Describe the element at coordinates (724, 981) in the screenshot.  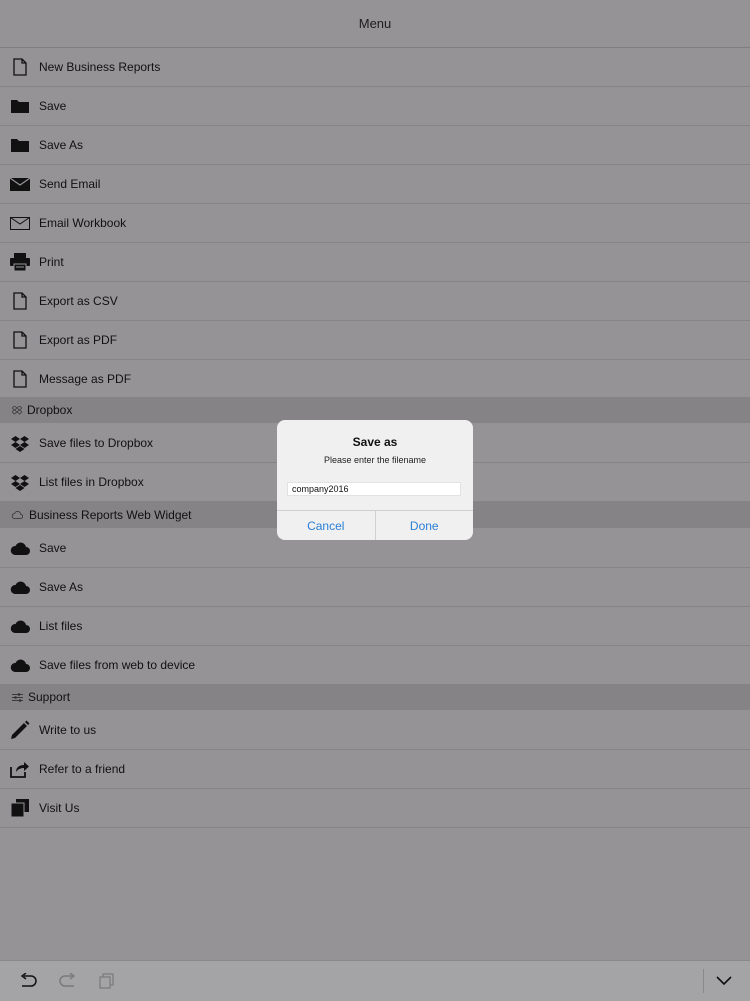
I see `chevron-down-icon` at that location.